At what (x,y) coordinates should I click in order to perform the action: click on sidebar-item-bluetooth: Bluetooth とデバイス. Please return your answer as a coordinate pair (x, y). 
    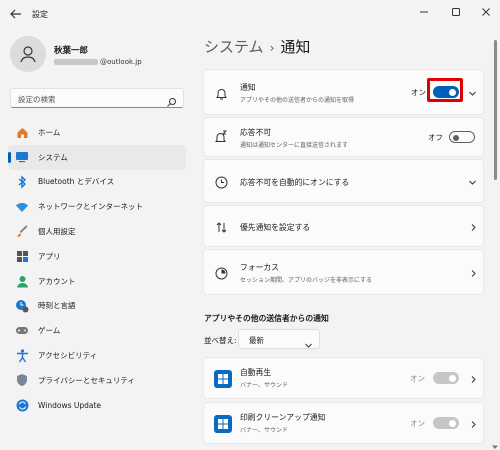
    Looking at the image, I should click on (97, 182).